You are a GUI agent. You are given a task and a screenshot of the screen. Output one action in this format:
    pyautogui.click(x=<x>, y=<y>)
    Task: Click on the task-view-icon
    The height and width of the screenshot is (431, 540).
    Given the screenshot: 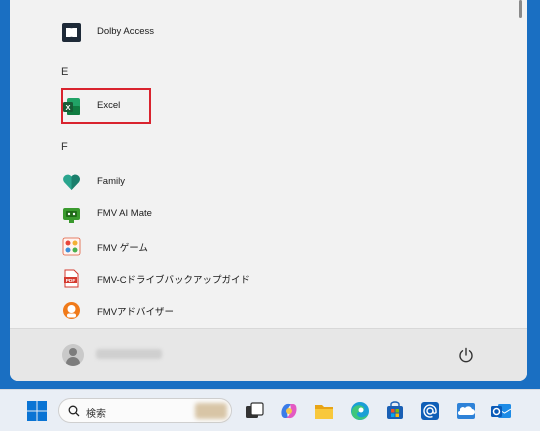 What is the action you would take?
    pyautogui.click(x=254, y=411)
    